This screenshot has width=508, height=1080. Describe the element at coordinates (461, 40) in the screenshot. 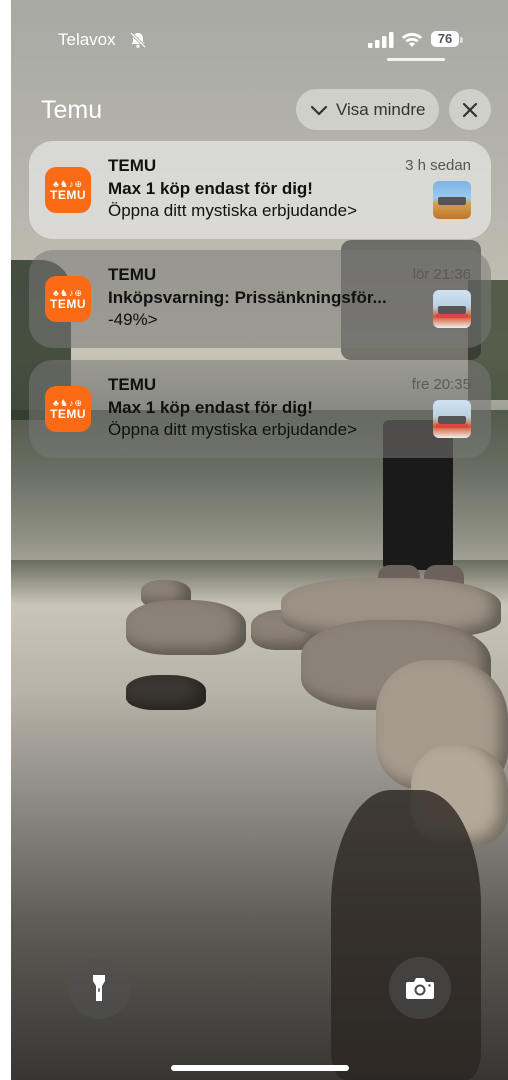

I see `battery-tip` at that location.